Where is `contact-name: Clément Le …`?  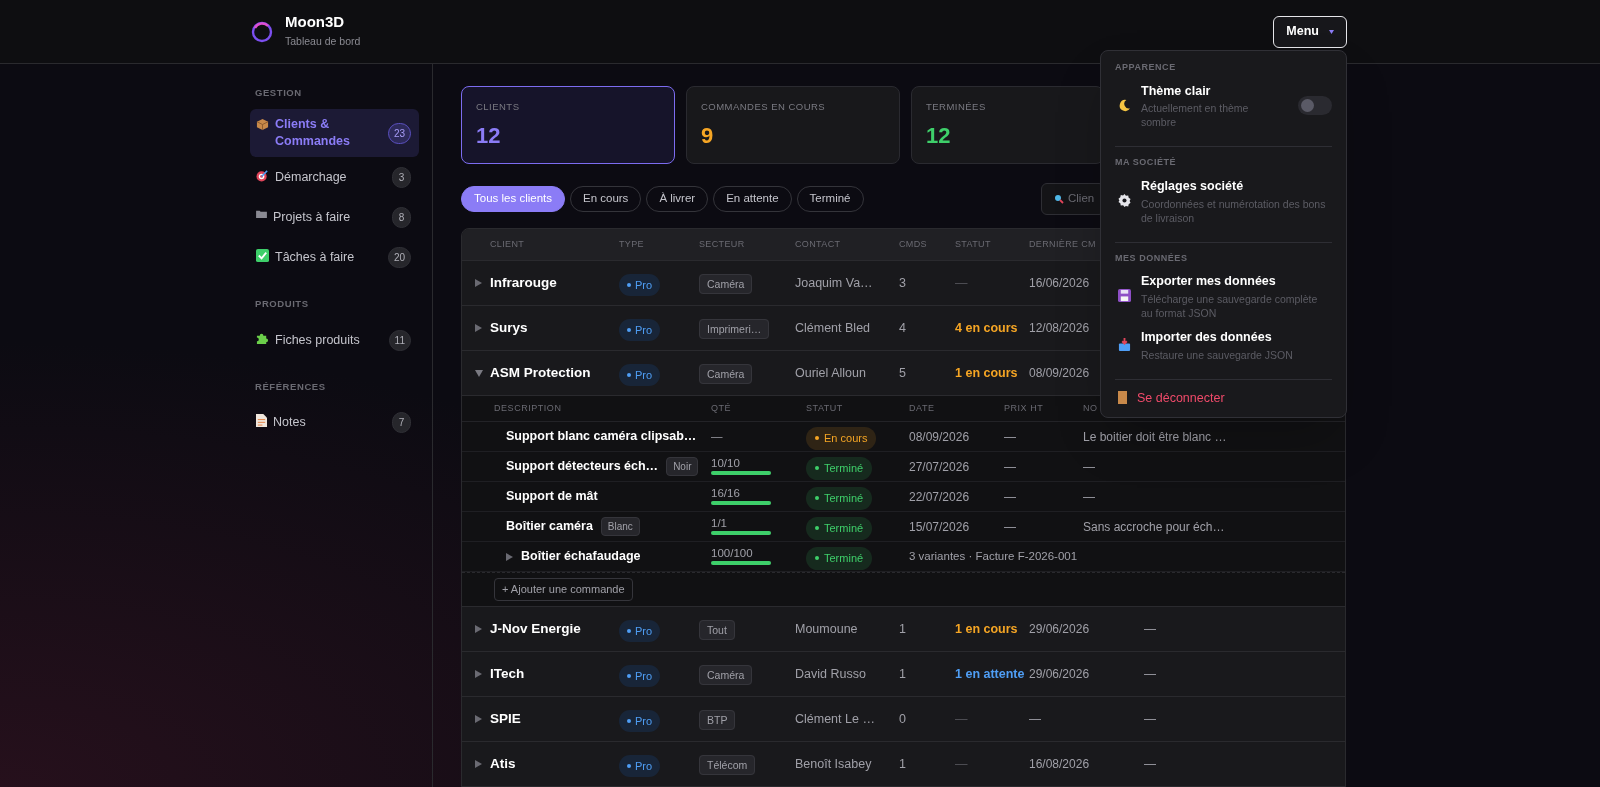
contact-name: Clément Le … is located at coordinates (835, 719).